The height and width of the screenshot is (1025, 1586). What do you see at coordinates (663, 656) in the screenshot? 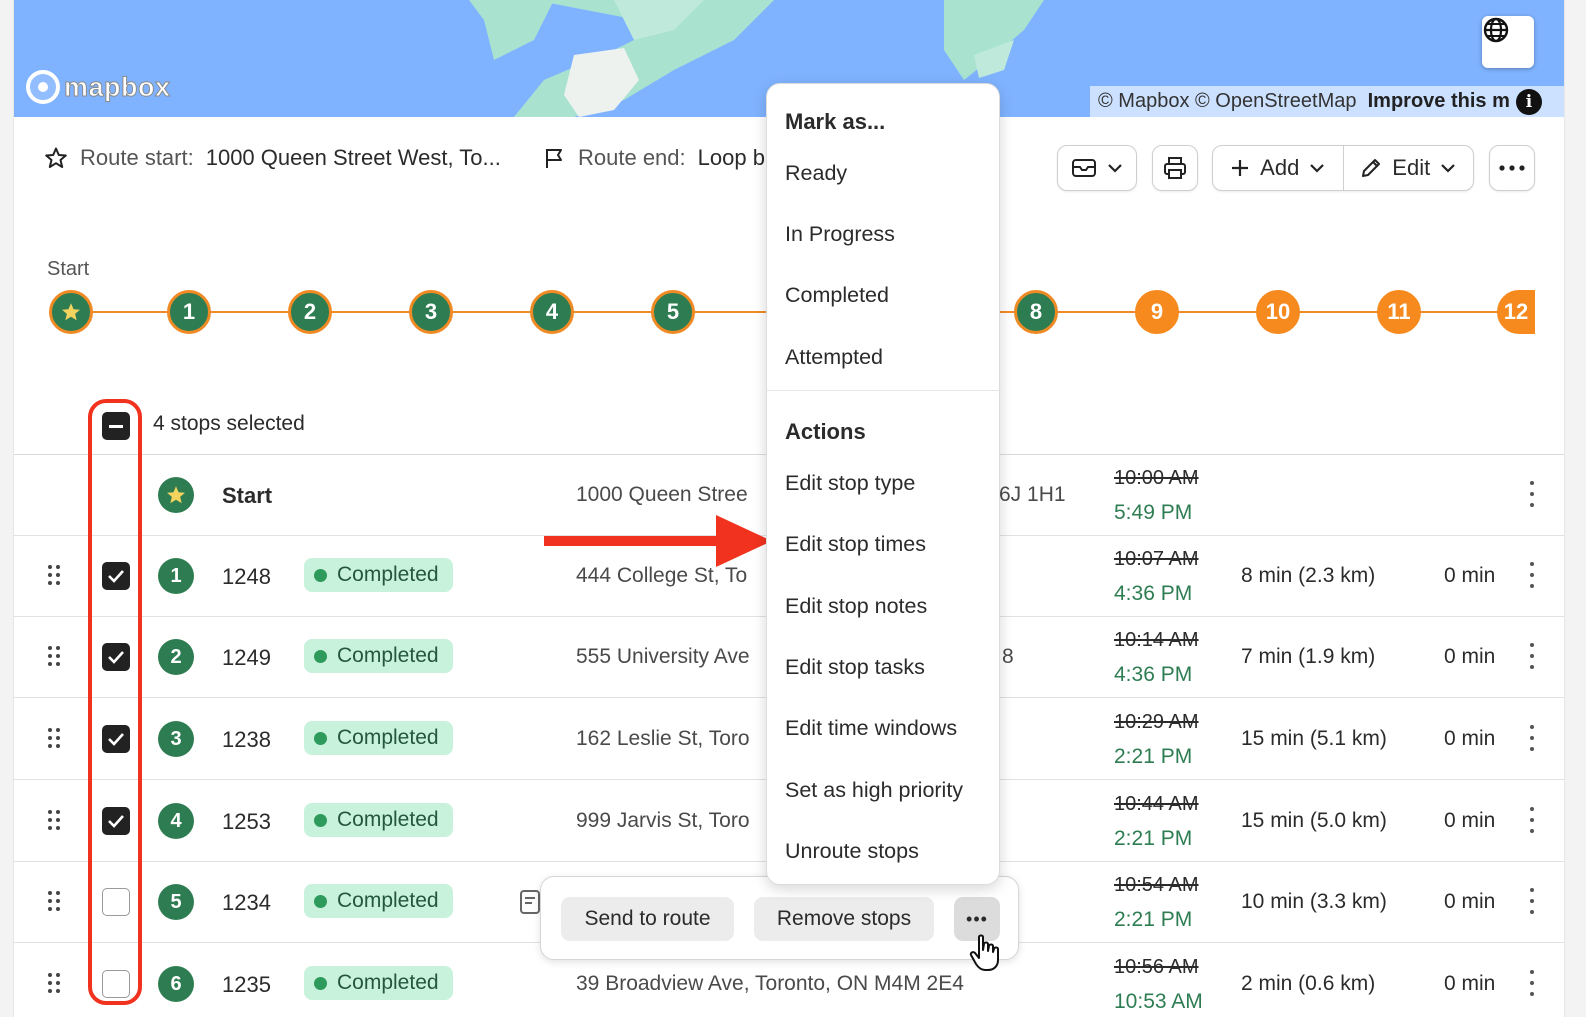
I see `stop-address: 555 University Ave` at bounding box center [663, 656].